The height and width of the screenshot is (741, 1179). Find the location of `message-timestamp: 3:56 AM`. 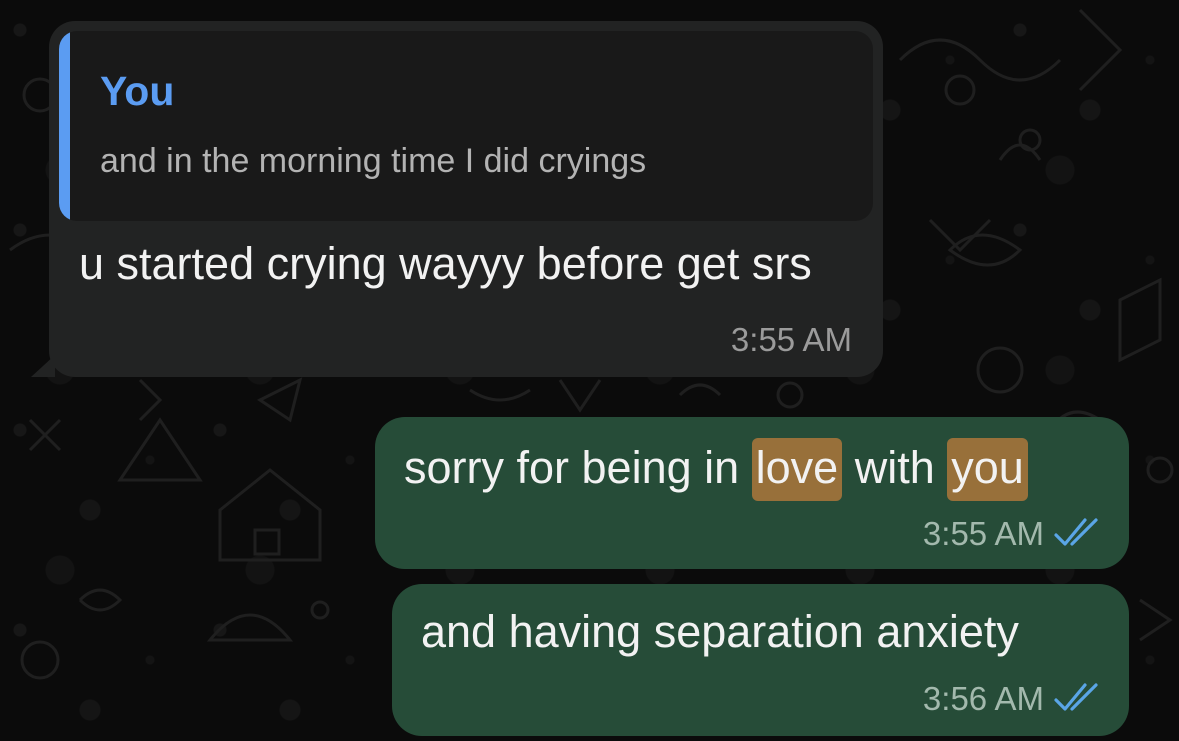

message-timestamp: 3:56 AM is located at coordinates (983, 698).